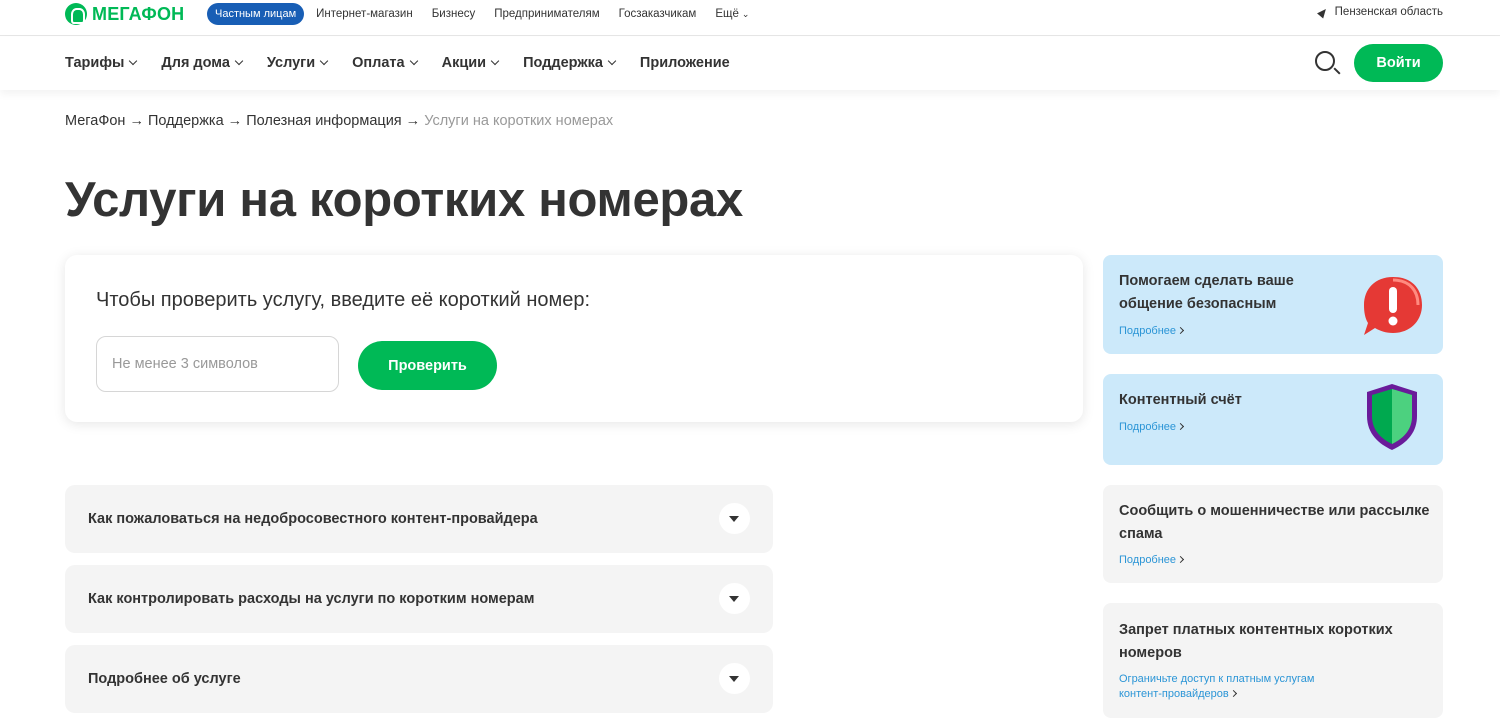  I want to click on menu-item-label: Акции, so click(464, 63).